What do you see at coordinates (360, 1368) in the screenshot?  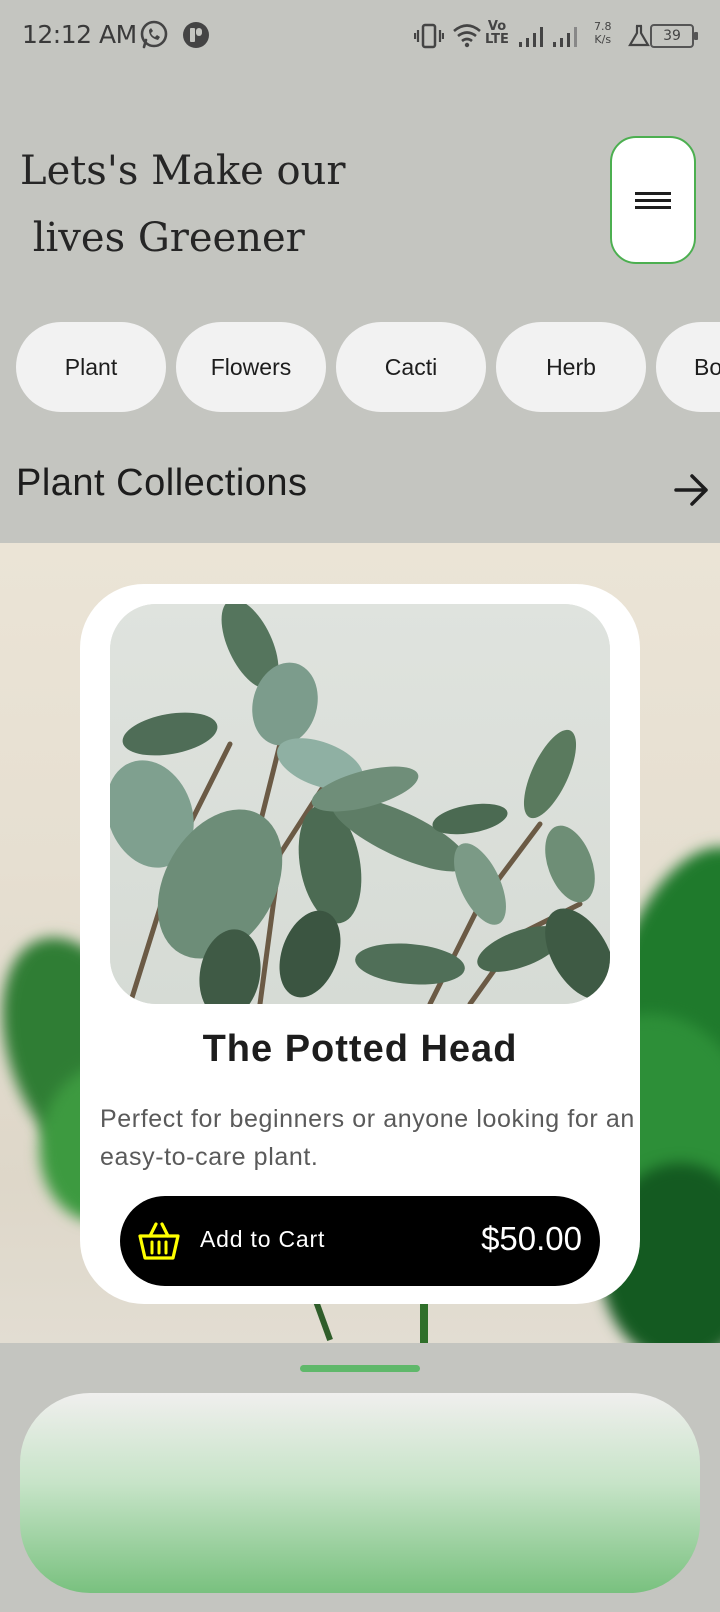 I see `sheet-handle` at bounding box center [360, 1368].